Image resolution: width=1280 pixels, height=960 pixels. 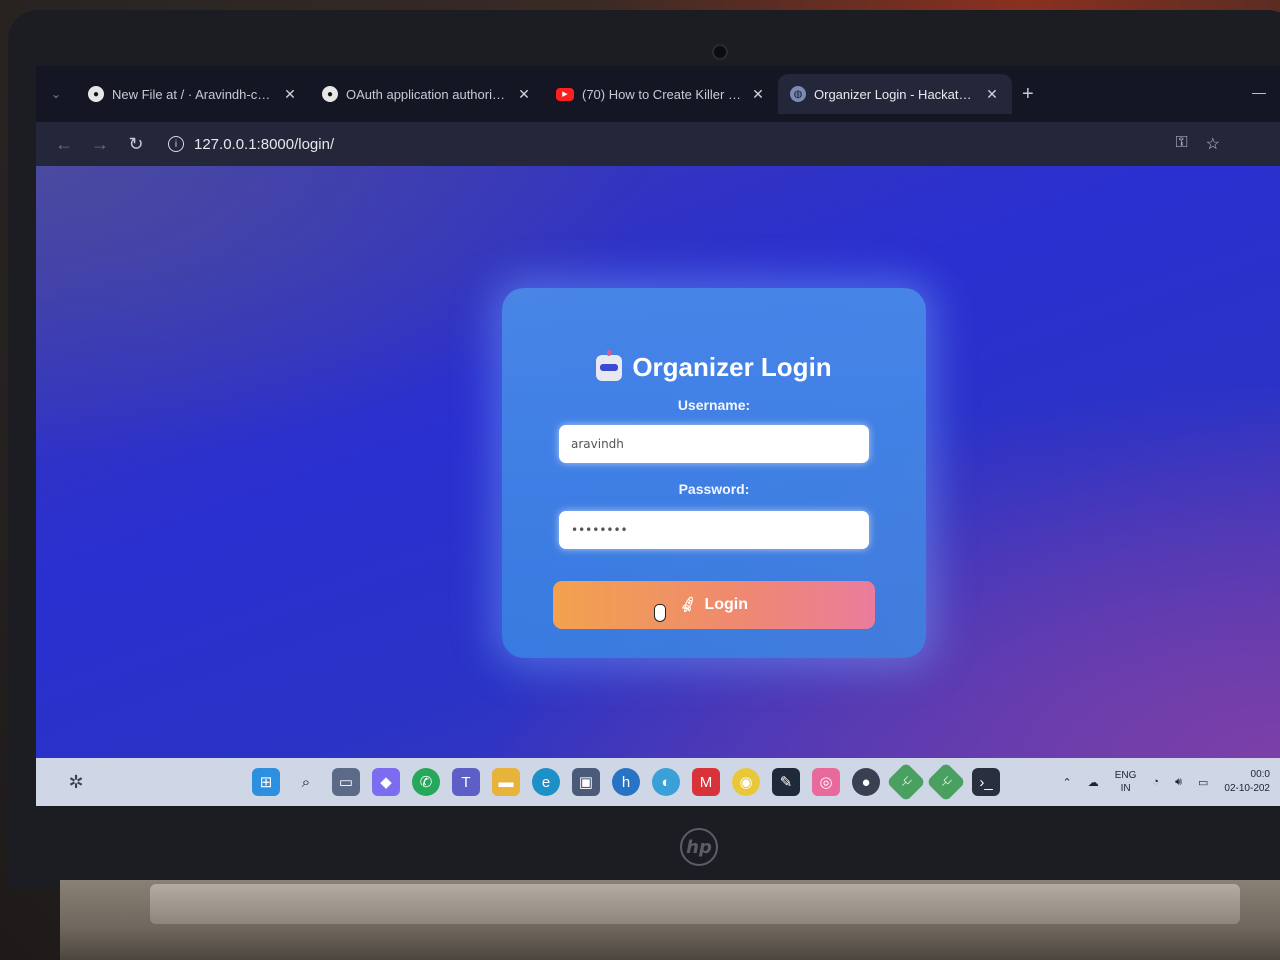 I want to click on site-info-icon: i, so click(x=176, y=144).